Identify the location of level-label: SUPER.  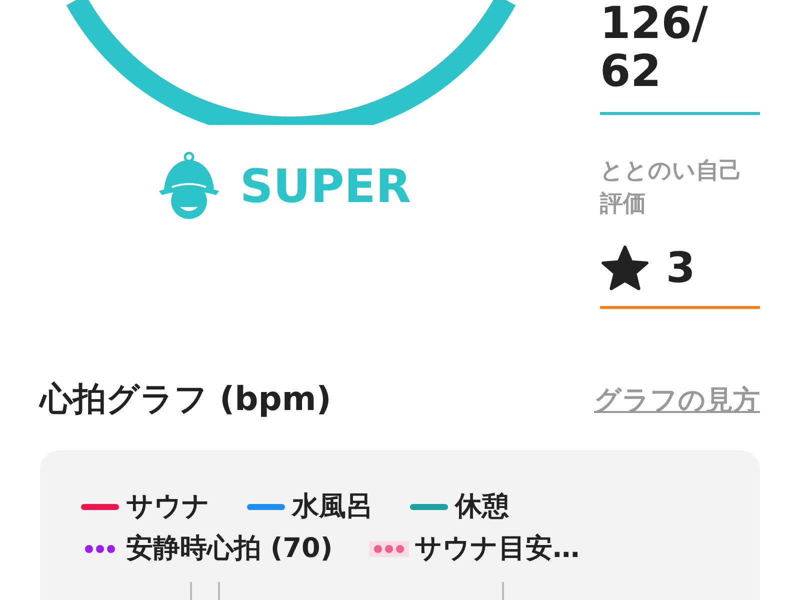
(326, 186).